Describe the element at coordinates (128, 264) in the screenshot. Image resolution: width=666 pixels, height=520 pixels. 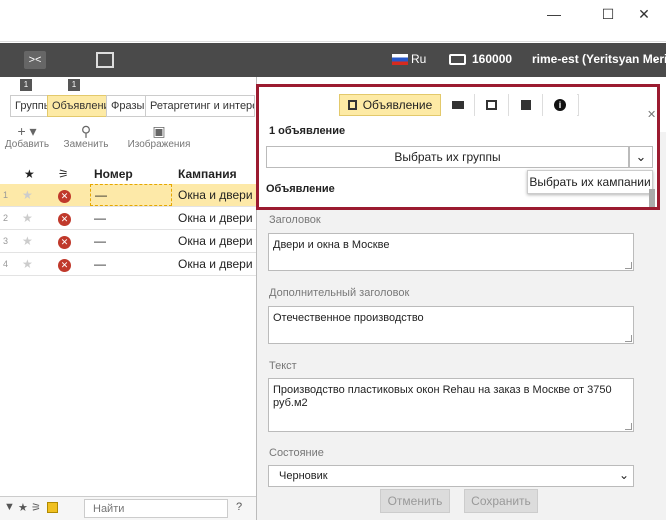
I see `table-row: 4 ★ ✕ — Окна и двери (4` at that location.